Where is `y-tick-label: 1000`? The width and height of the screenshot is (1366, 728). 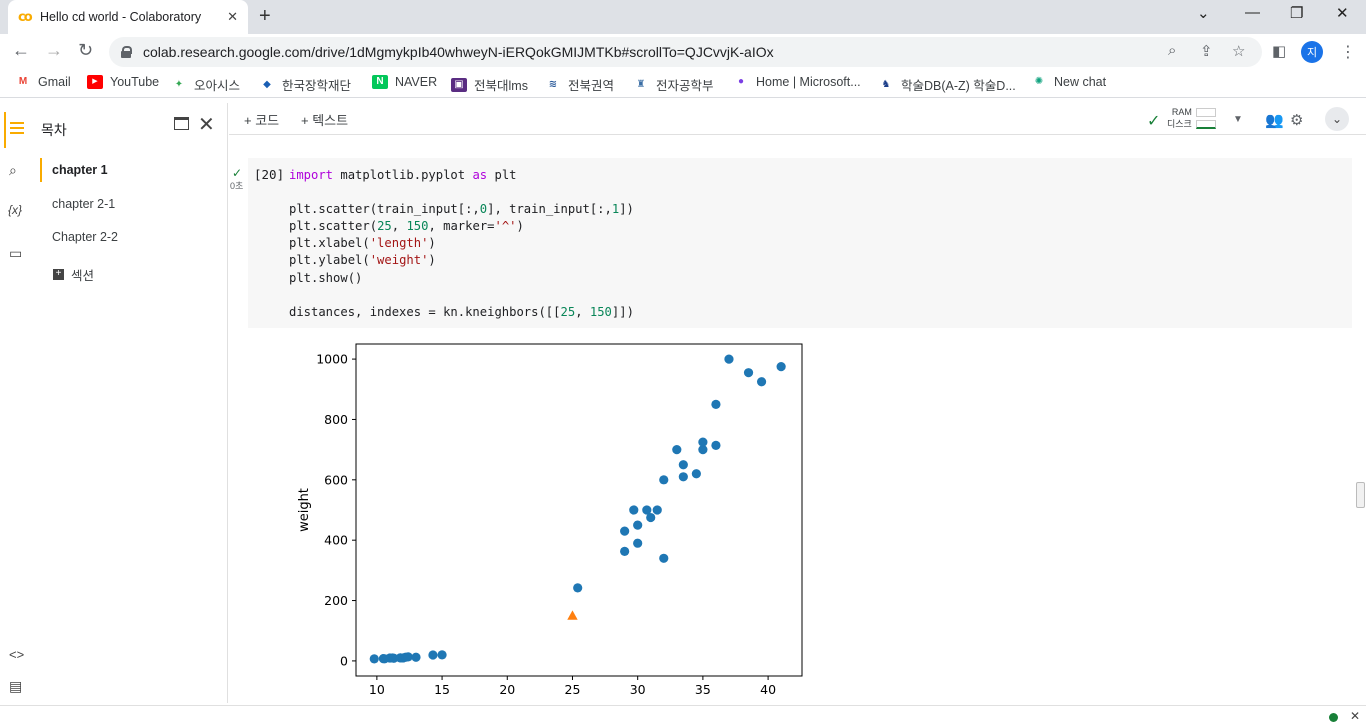
y-tick-label: 1000 is located at coordinates (332, 359).